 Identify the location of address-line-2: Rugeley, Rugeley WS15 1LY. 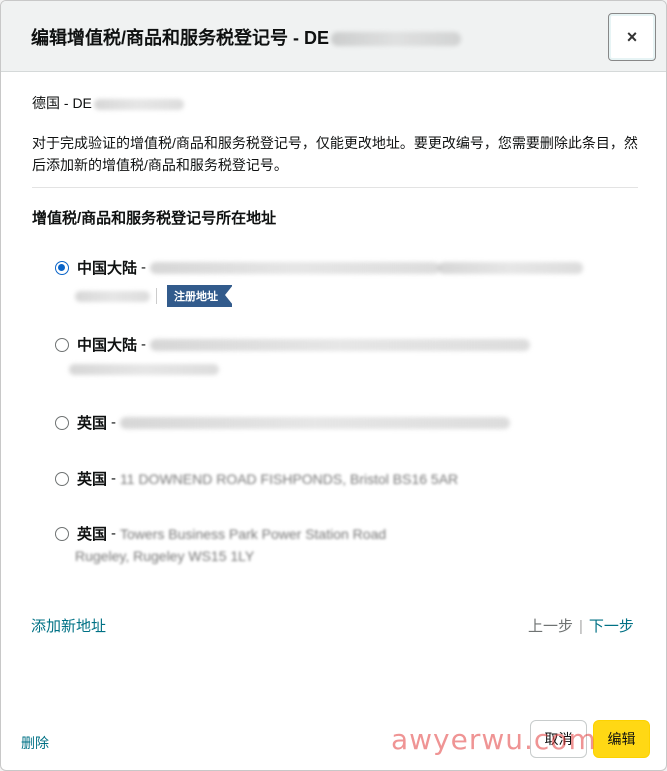
(165, 556).